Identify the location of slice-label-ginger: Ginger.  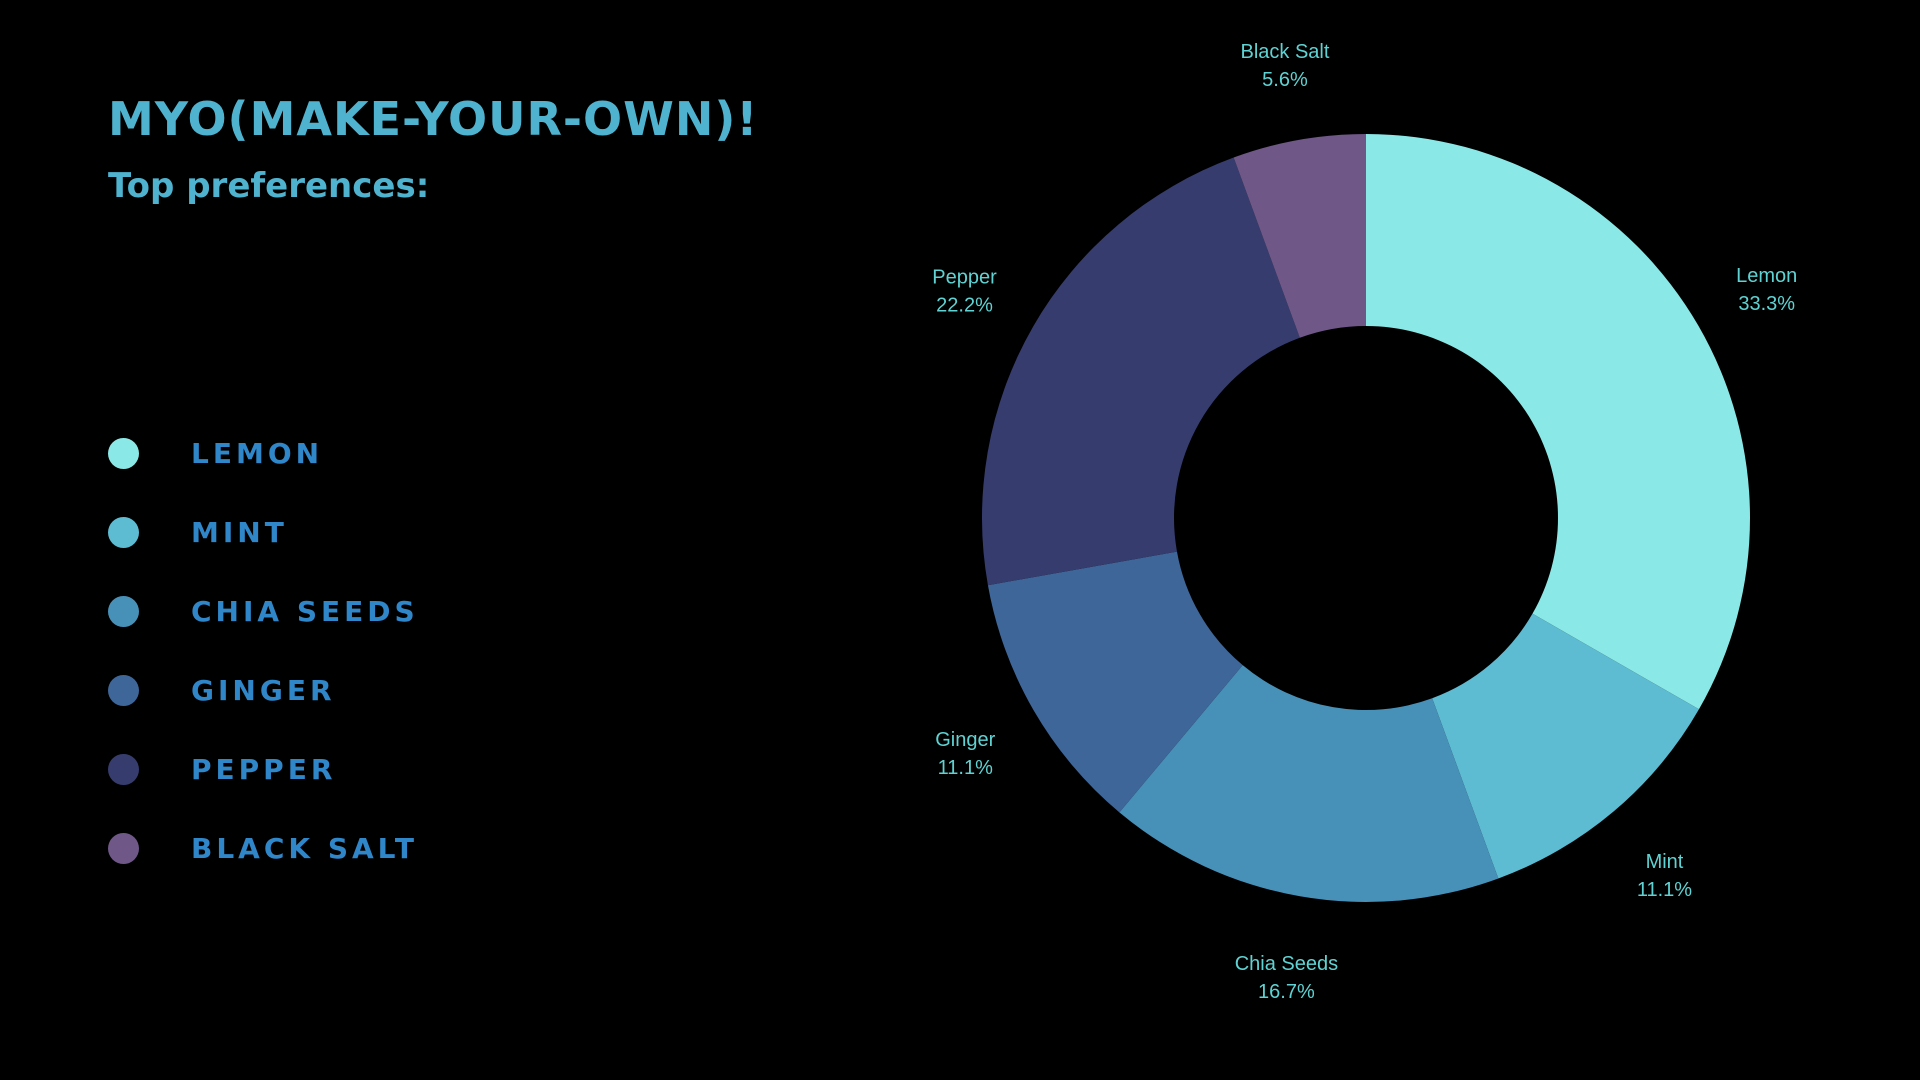
(965, 740).